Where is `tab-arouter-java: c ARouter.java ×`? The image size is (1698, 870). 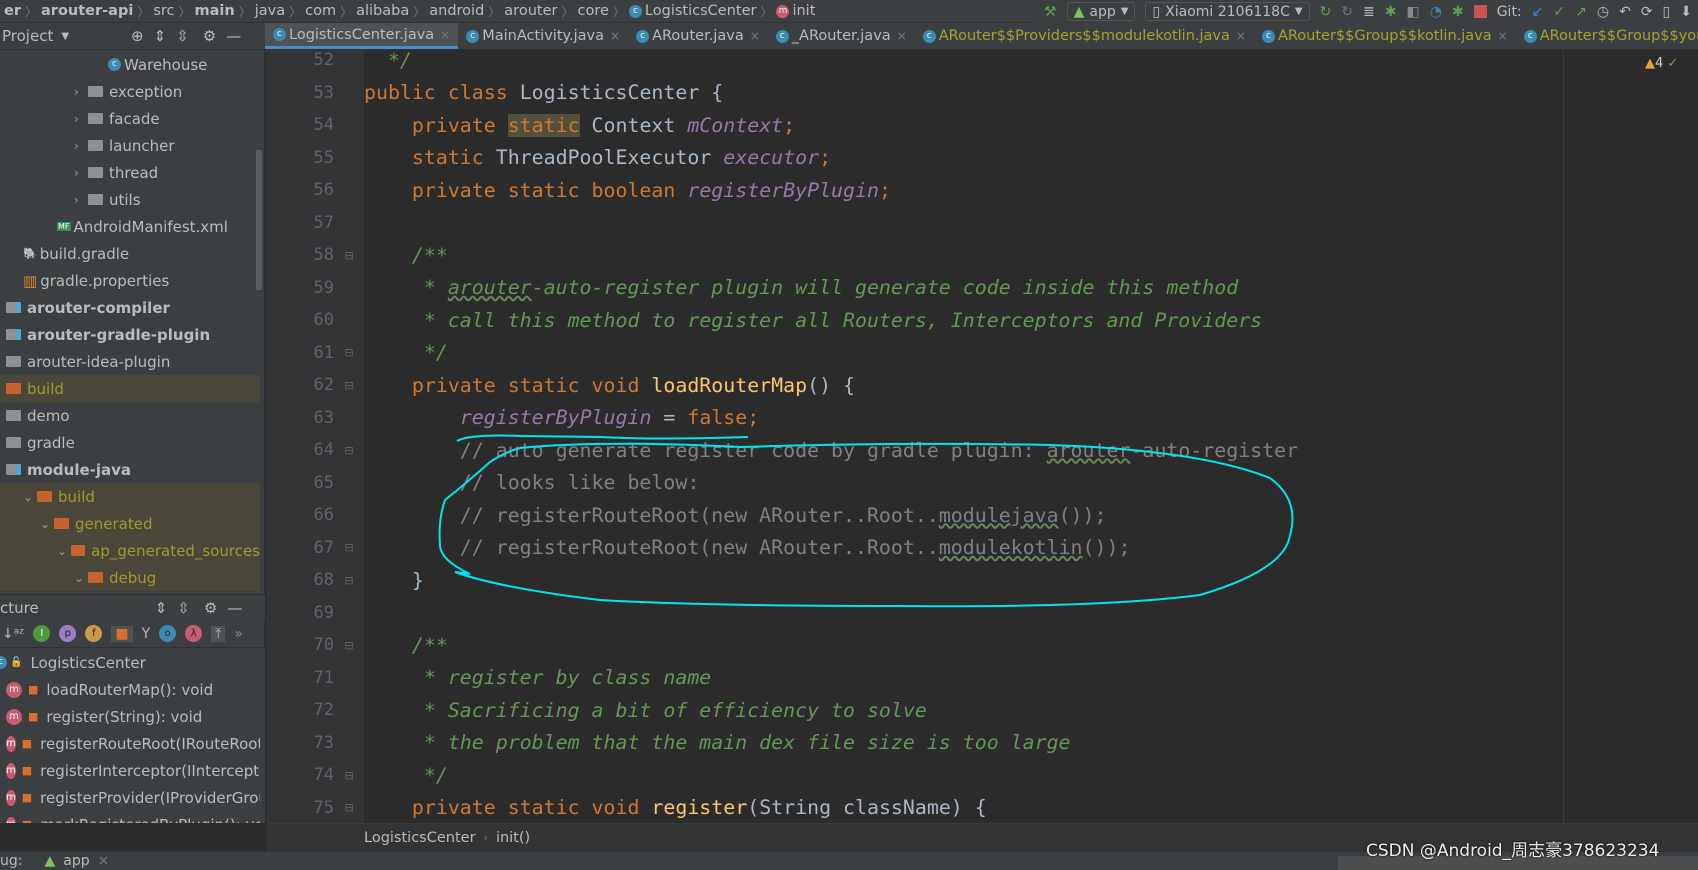 tab-arouter-java: c ARouter.java × is located at coordinates (698, 36).